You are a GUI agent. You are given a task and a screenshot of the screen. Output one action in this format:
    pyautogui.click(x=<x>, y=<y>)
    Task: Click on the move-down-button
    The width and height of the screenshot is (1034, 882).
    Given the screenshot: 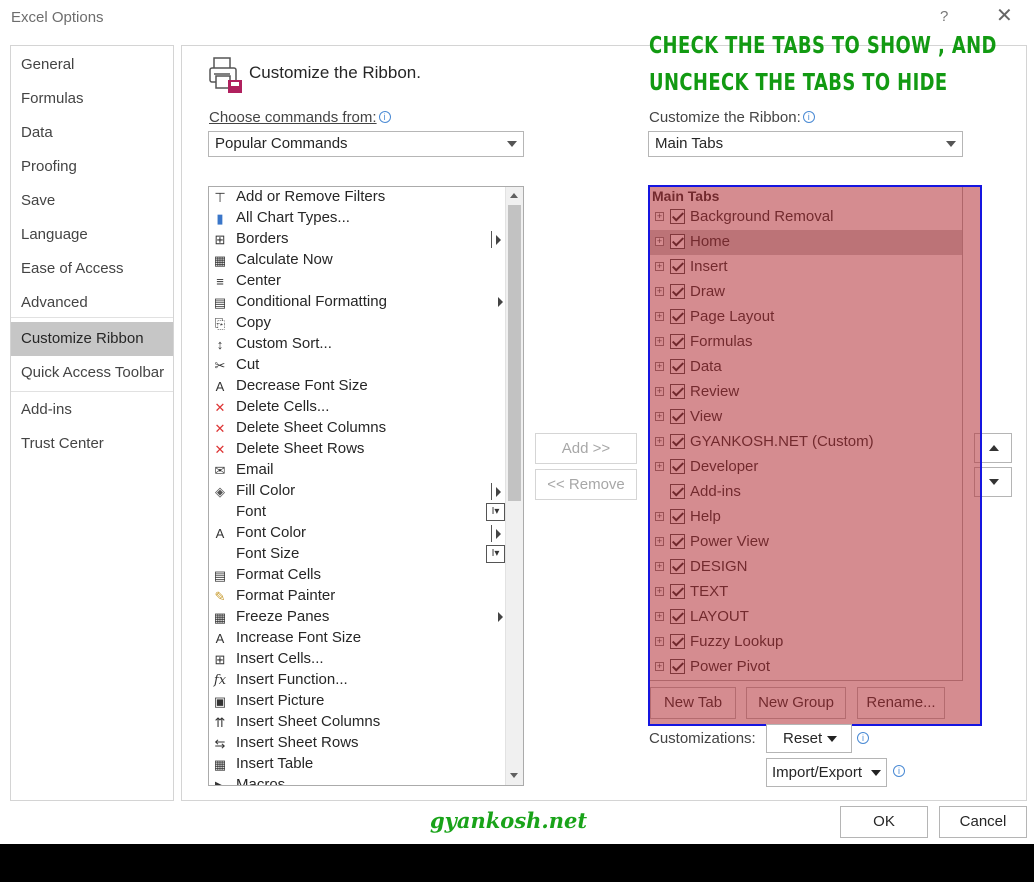 What is the action you would take?
    pyautogui.click(x=993, y=482)
    